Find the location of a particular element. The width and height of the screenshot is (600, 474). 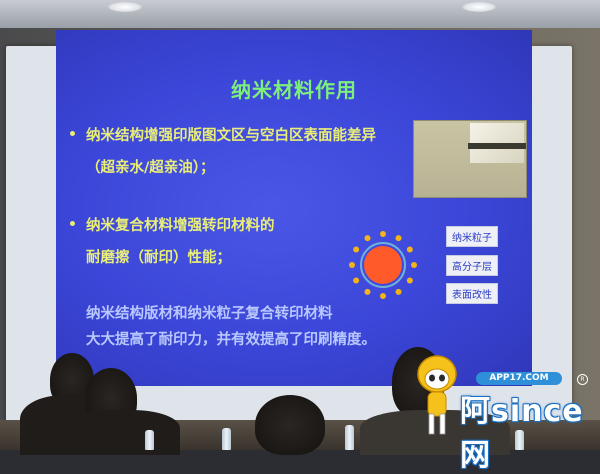

nanoparticle-diagram is located at coordinates (383, 265).